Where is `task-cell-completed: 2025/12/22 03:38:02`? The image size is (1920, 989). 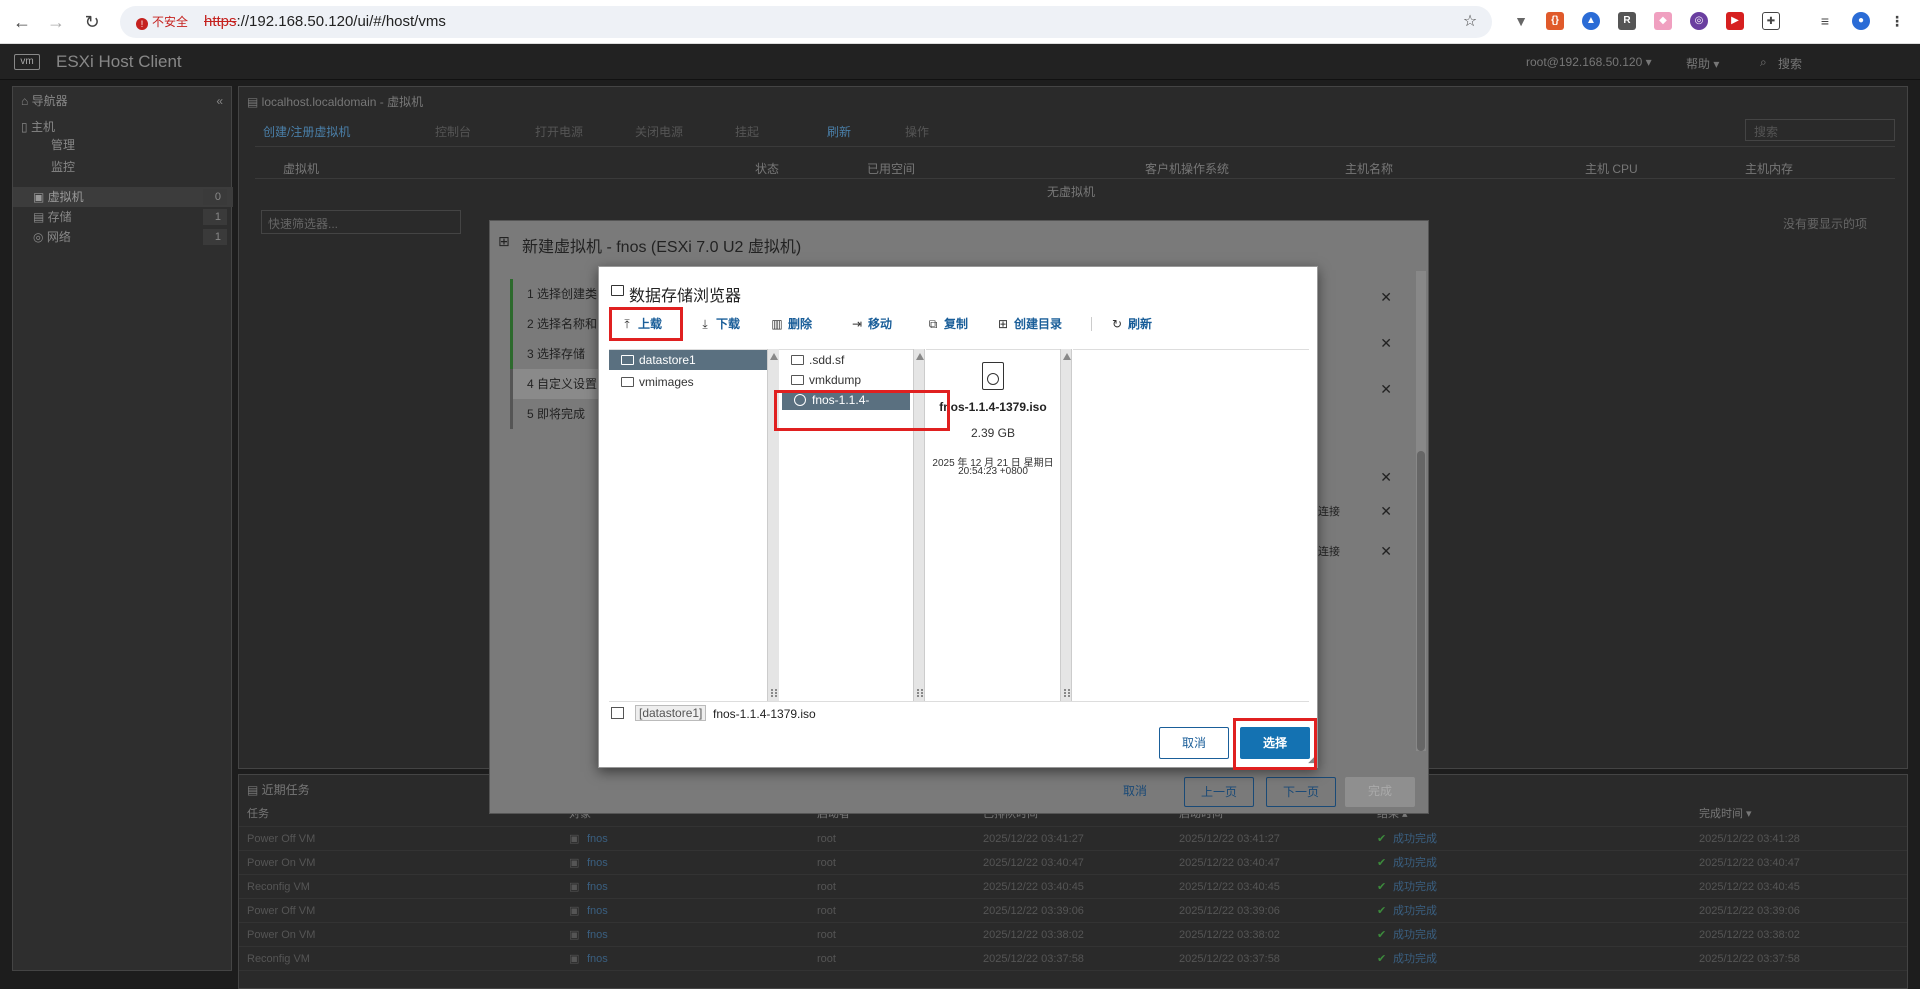
task-cell-completed: 2025/12/22 03:38:02 is located at coordinates (1749, 935).